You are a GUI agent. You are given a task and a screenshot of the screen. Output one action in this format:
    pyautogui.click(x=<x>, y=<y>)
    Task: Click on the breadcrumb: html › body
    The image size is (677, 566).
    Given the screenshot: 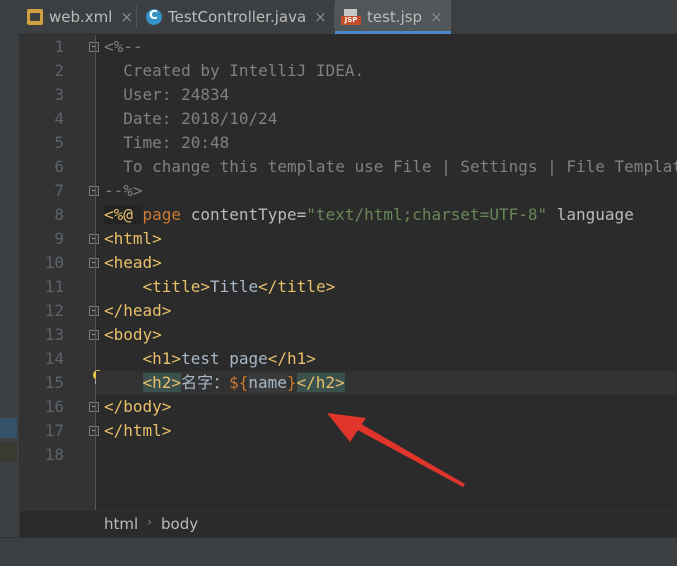 What is the action you would take?
    pyautogui.click(x=348, y=524)
    